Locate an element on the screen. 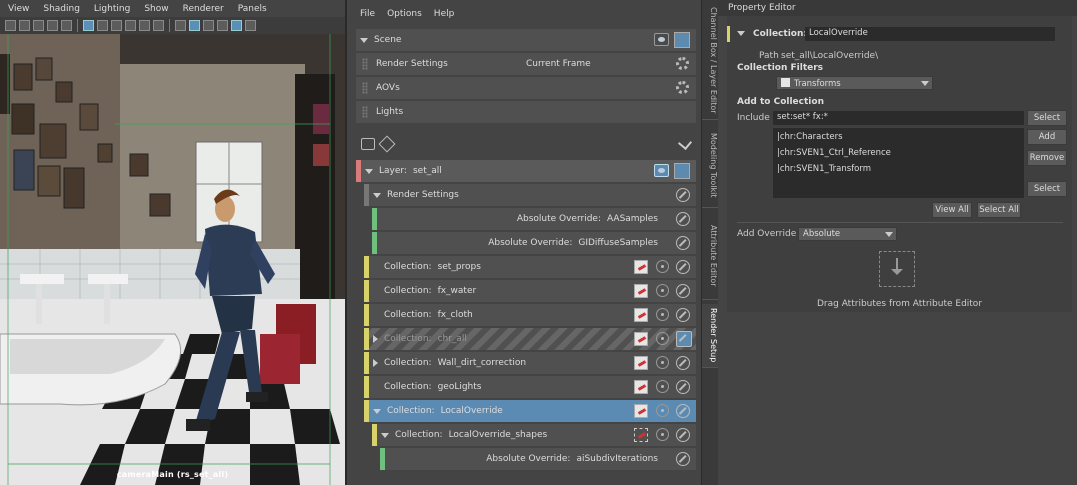  resolution-gate-icon is located at coordinates (102, 25).